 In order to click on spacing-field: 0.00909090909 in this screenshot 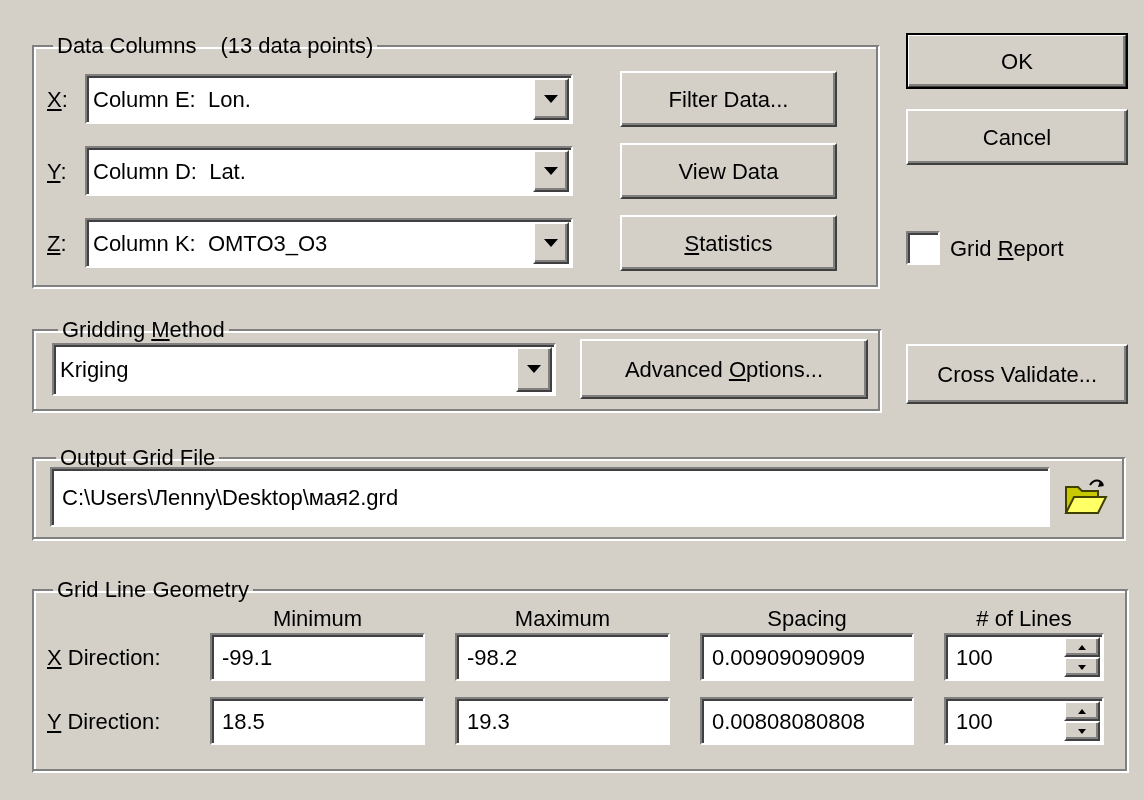, I will do `click(807, 657)`.